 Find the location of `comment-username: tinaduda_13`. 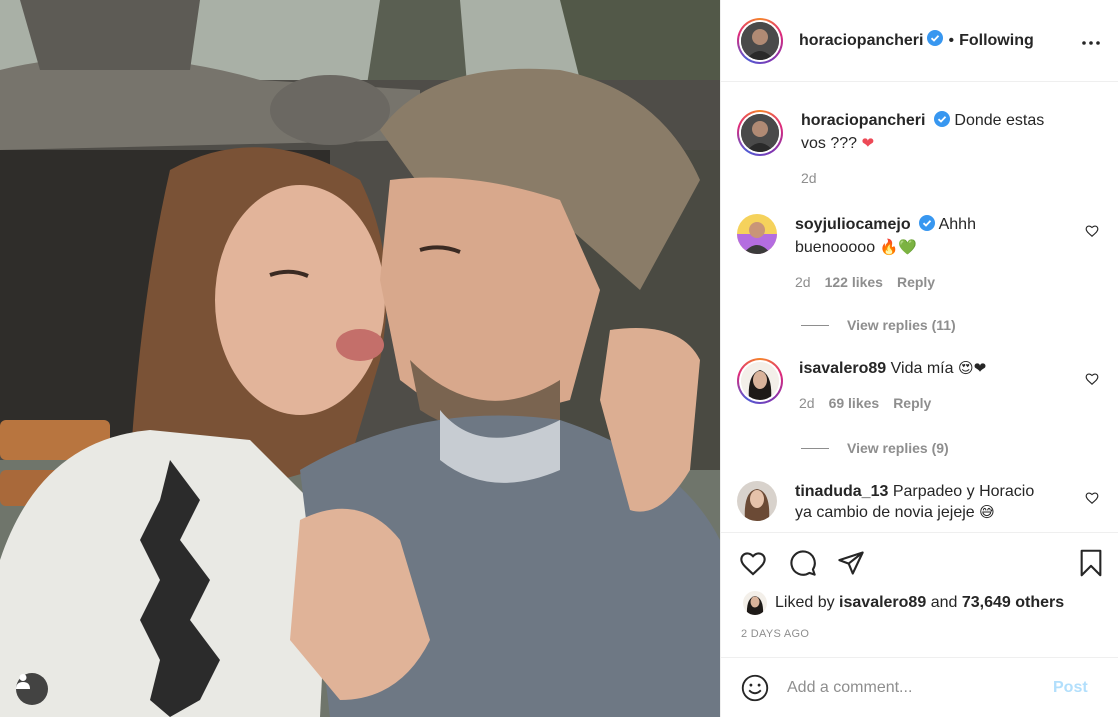

comment-username: tinaduda_13 is located at coordinates (841, 491).